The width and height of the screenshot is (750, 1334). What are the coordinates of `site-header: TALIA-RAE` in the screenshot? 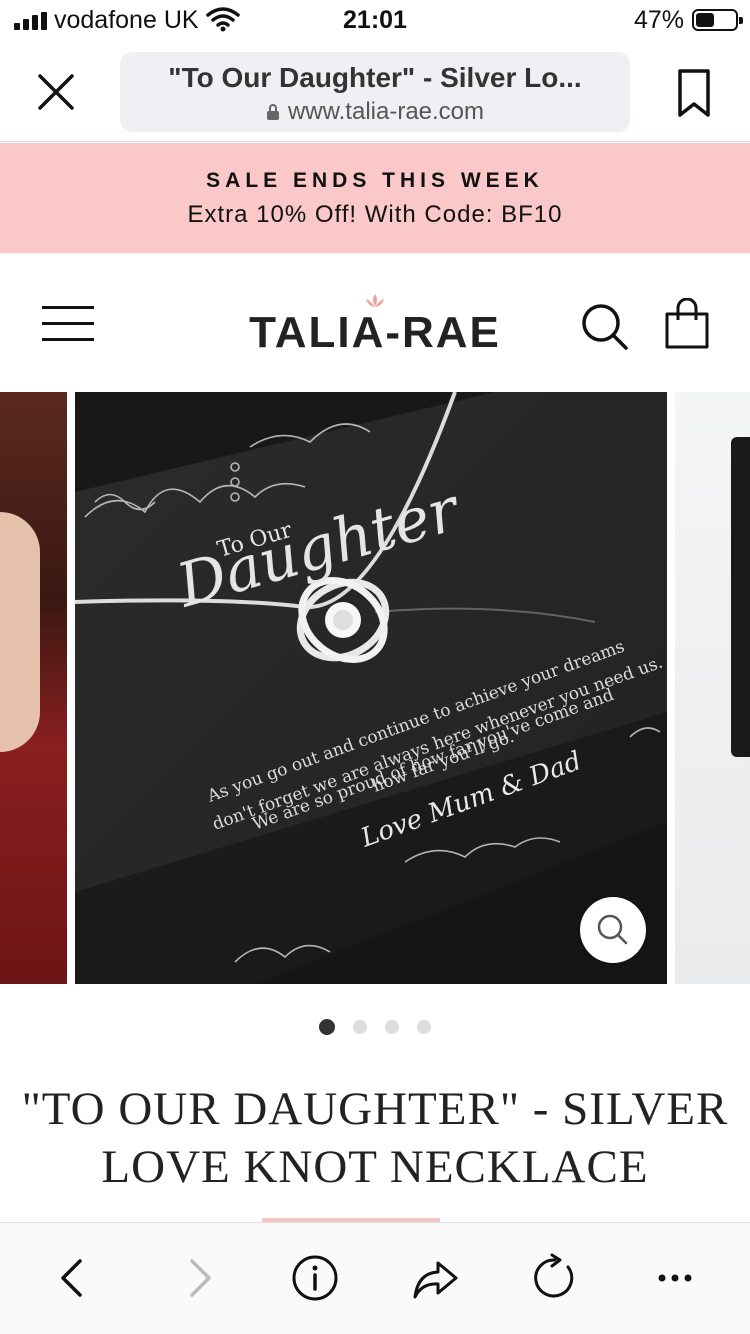 It's located at (375, 322).